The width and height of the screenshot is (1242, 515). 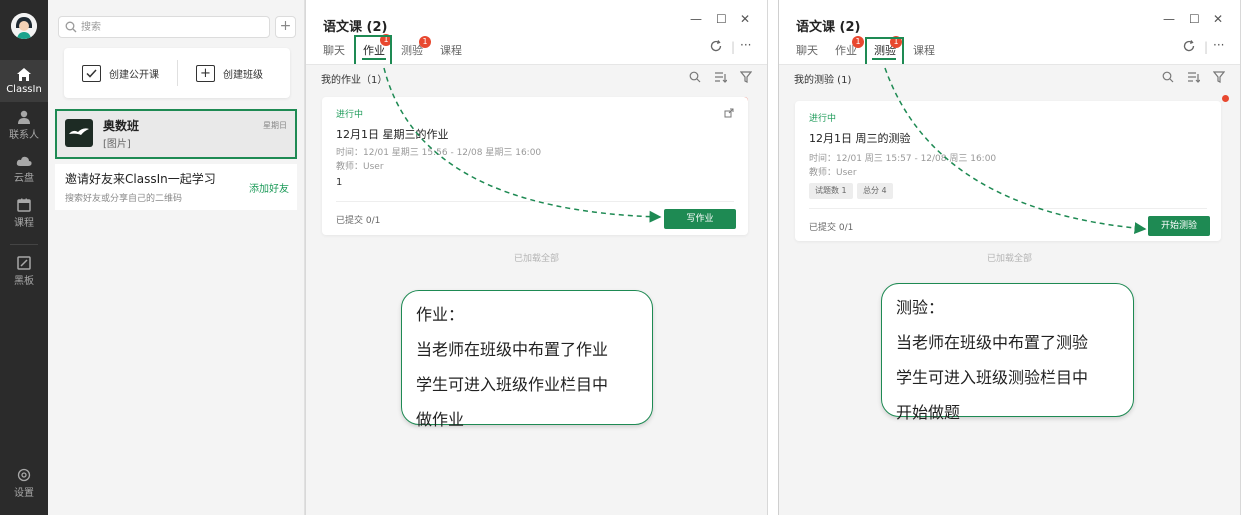 What do you see at coordinates (176, 187) in the screenshot?
I see `invite-friends-card: 邀请好友来ClassIn一起学习 搜索好友或分享自己的二维码 添加好友` at bounding box center [176, 187].